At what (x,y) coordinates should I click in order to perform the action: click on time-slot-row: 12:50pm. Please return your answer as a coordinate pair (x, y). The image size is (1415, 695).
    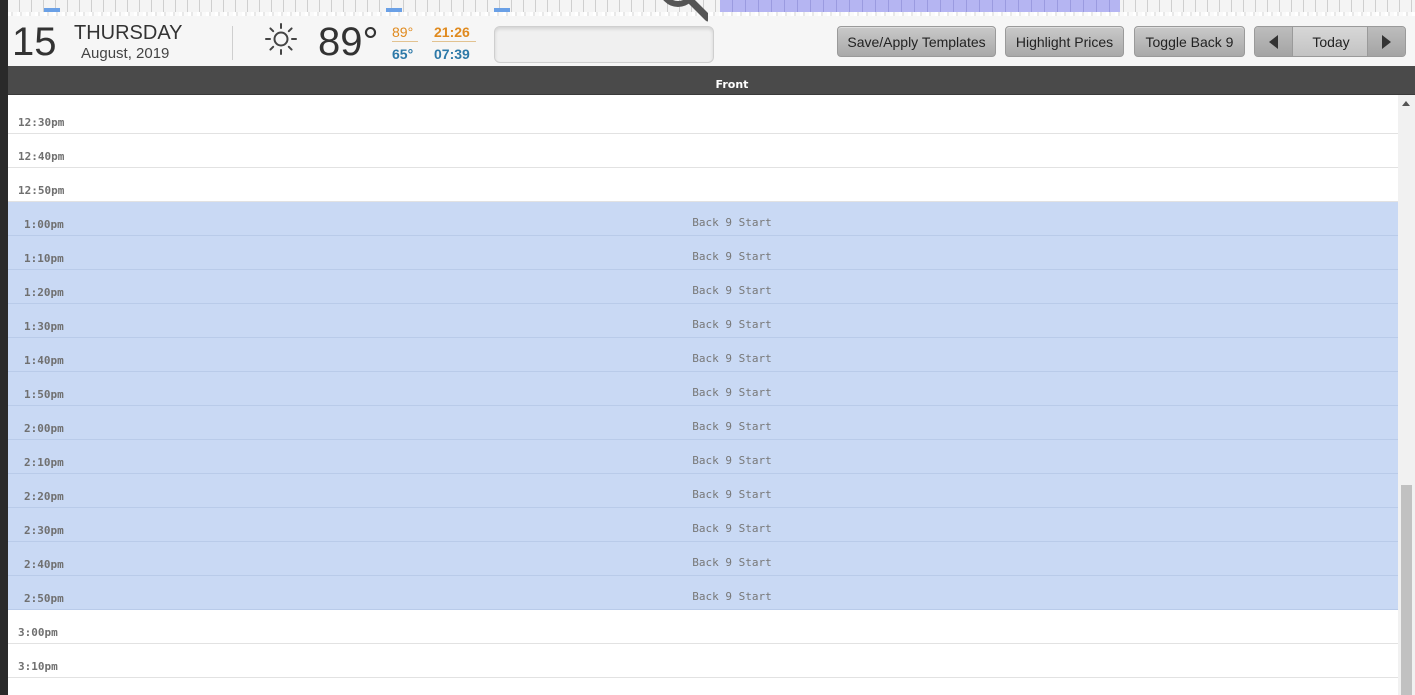
    Looking at the image, I should click on (703, 185).